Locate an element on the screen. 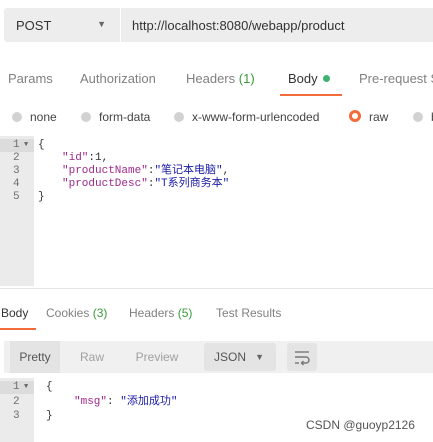 The width and height of the screenshot is (433, 442). tab-headers-count: (1) is located at coordinates (246, 78).